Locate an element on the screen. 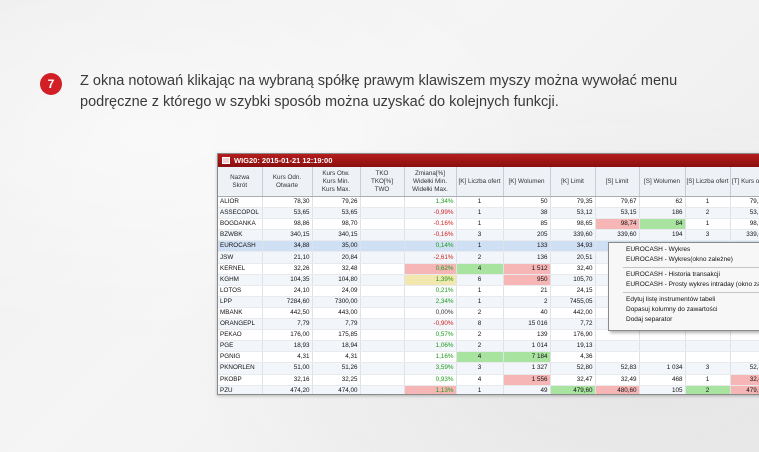 The image size is (759, 452). cell-kvol: 38 is located at coordinates (527, 213).